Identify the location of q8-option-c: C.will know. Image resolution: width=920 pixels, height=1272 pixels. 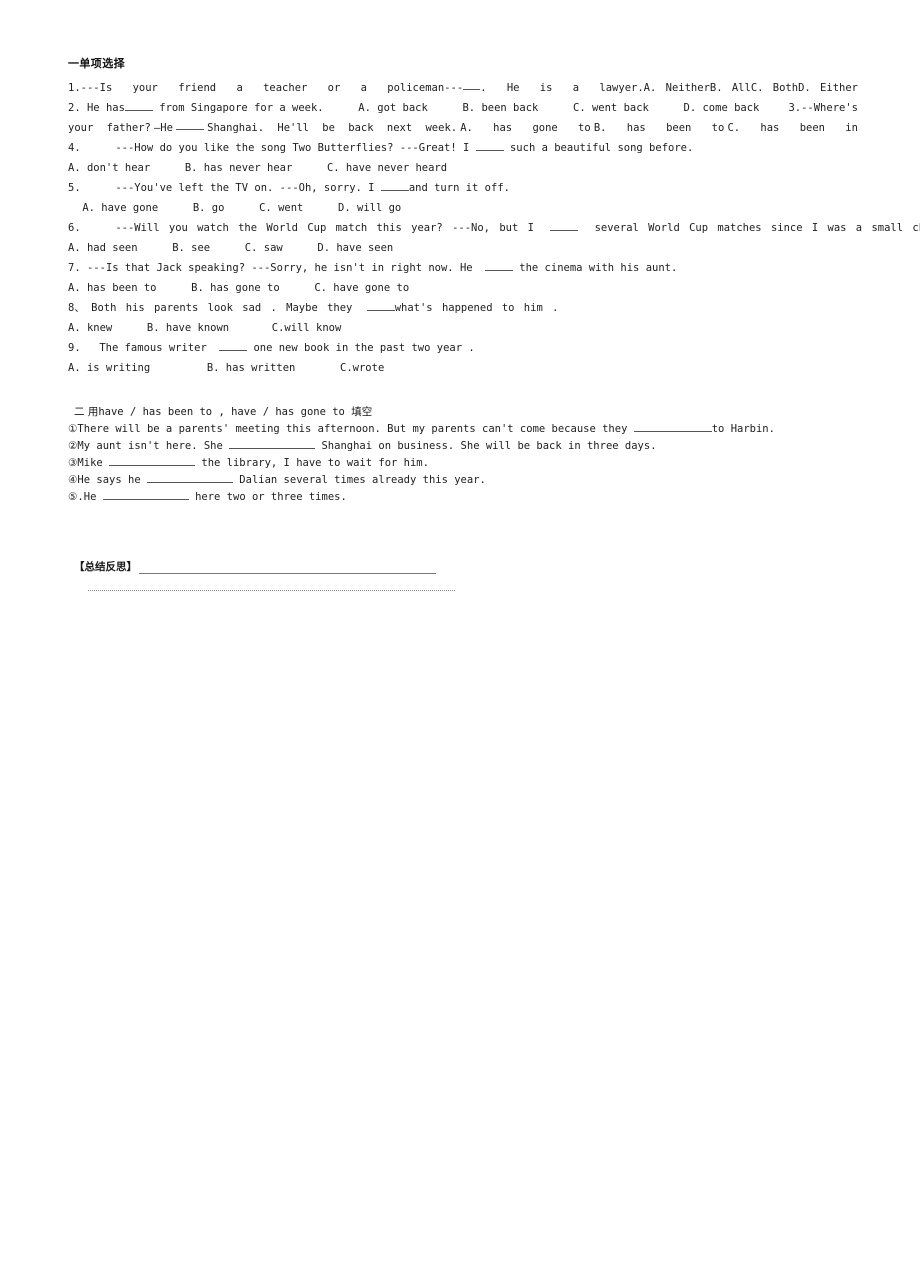
(307, 328).